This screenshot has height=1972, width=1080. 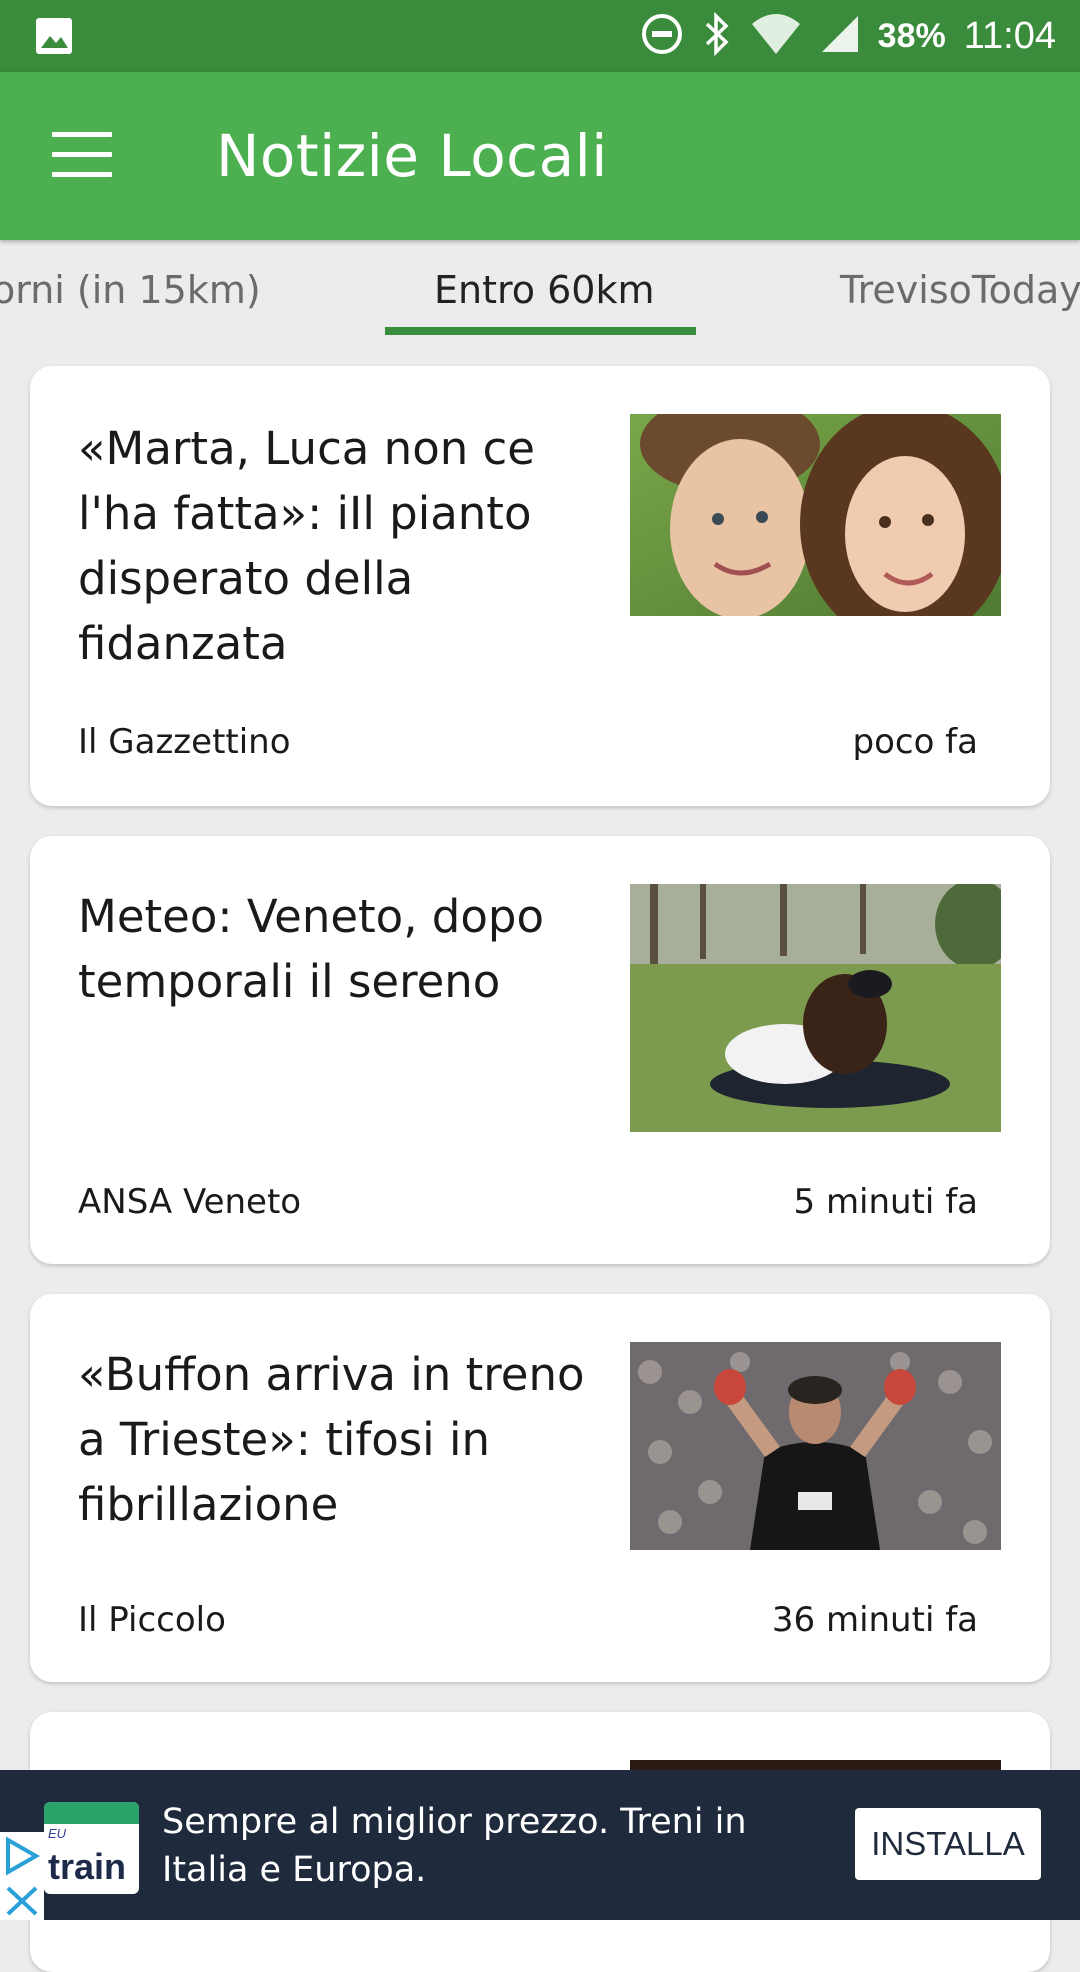 I want to click on article-time: 36 minuti fa, so click(x=874, y=1620).